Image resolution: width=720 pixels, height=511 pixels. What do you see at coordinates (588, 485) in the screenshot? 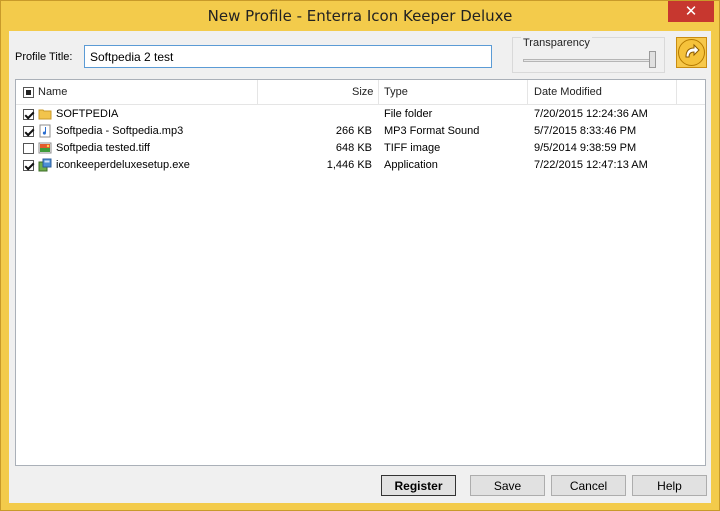
I see `cancel-button: Cancel` at bounding box center [588, 485].